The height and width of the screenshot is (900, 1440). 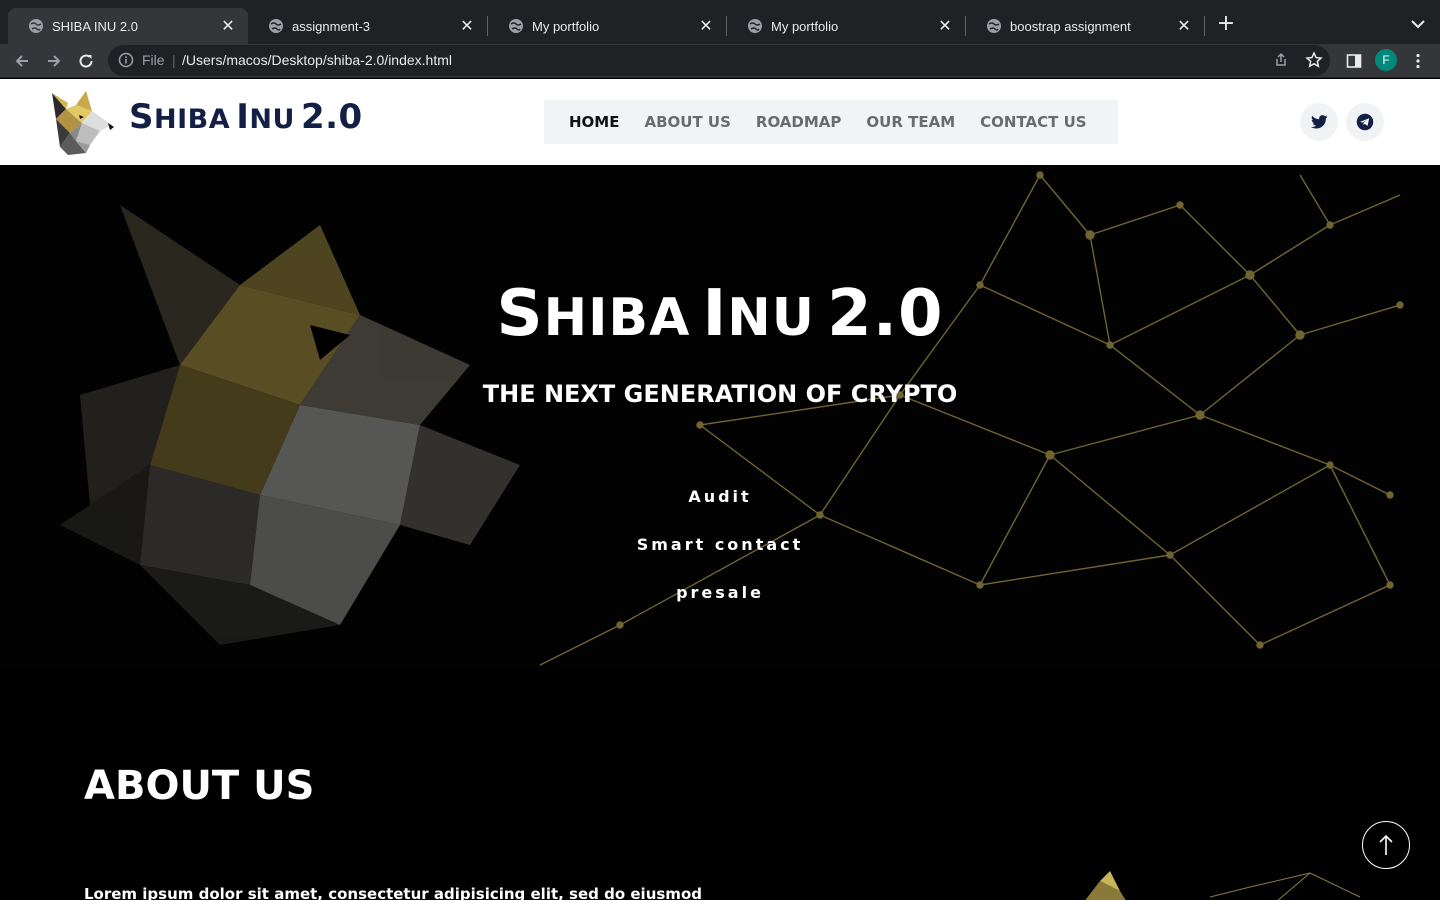 I want to click on twitter-icon, so click(x=1319, y=122).